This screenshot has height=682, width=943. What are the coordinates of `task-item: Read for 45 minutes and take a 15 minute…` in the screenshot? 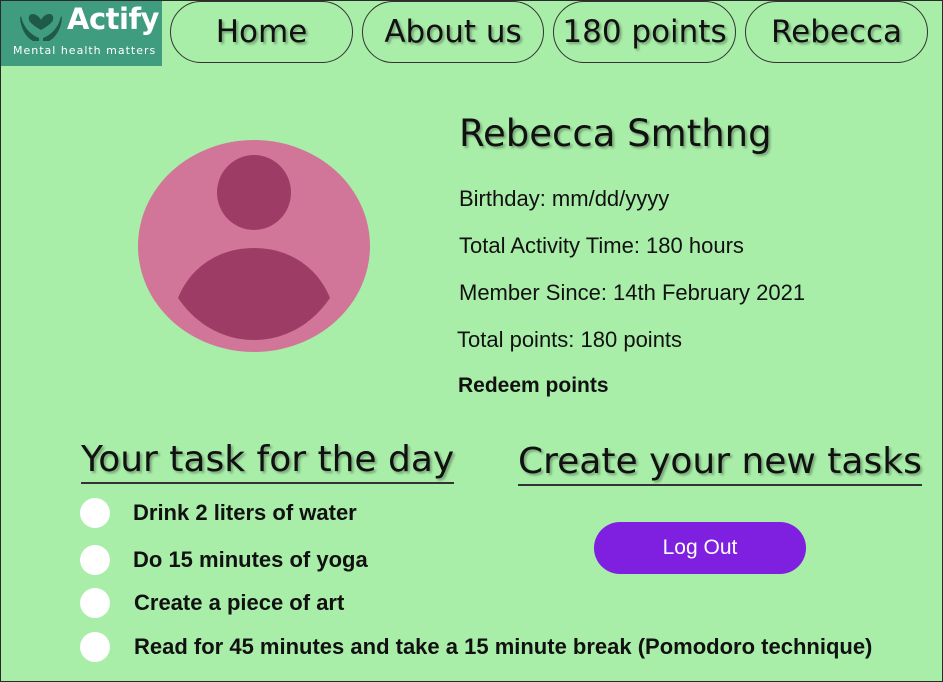 It's located at (476, 647).